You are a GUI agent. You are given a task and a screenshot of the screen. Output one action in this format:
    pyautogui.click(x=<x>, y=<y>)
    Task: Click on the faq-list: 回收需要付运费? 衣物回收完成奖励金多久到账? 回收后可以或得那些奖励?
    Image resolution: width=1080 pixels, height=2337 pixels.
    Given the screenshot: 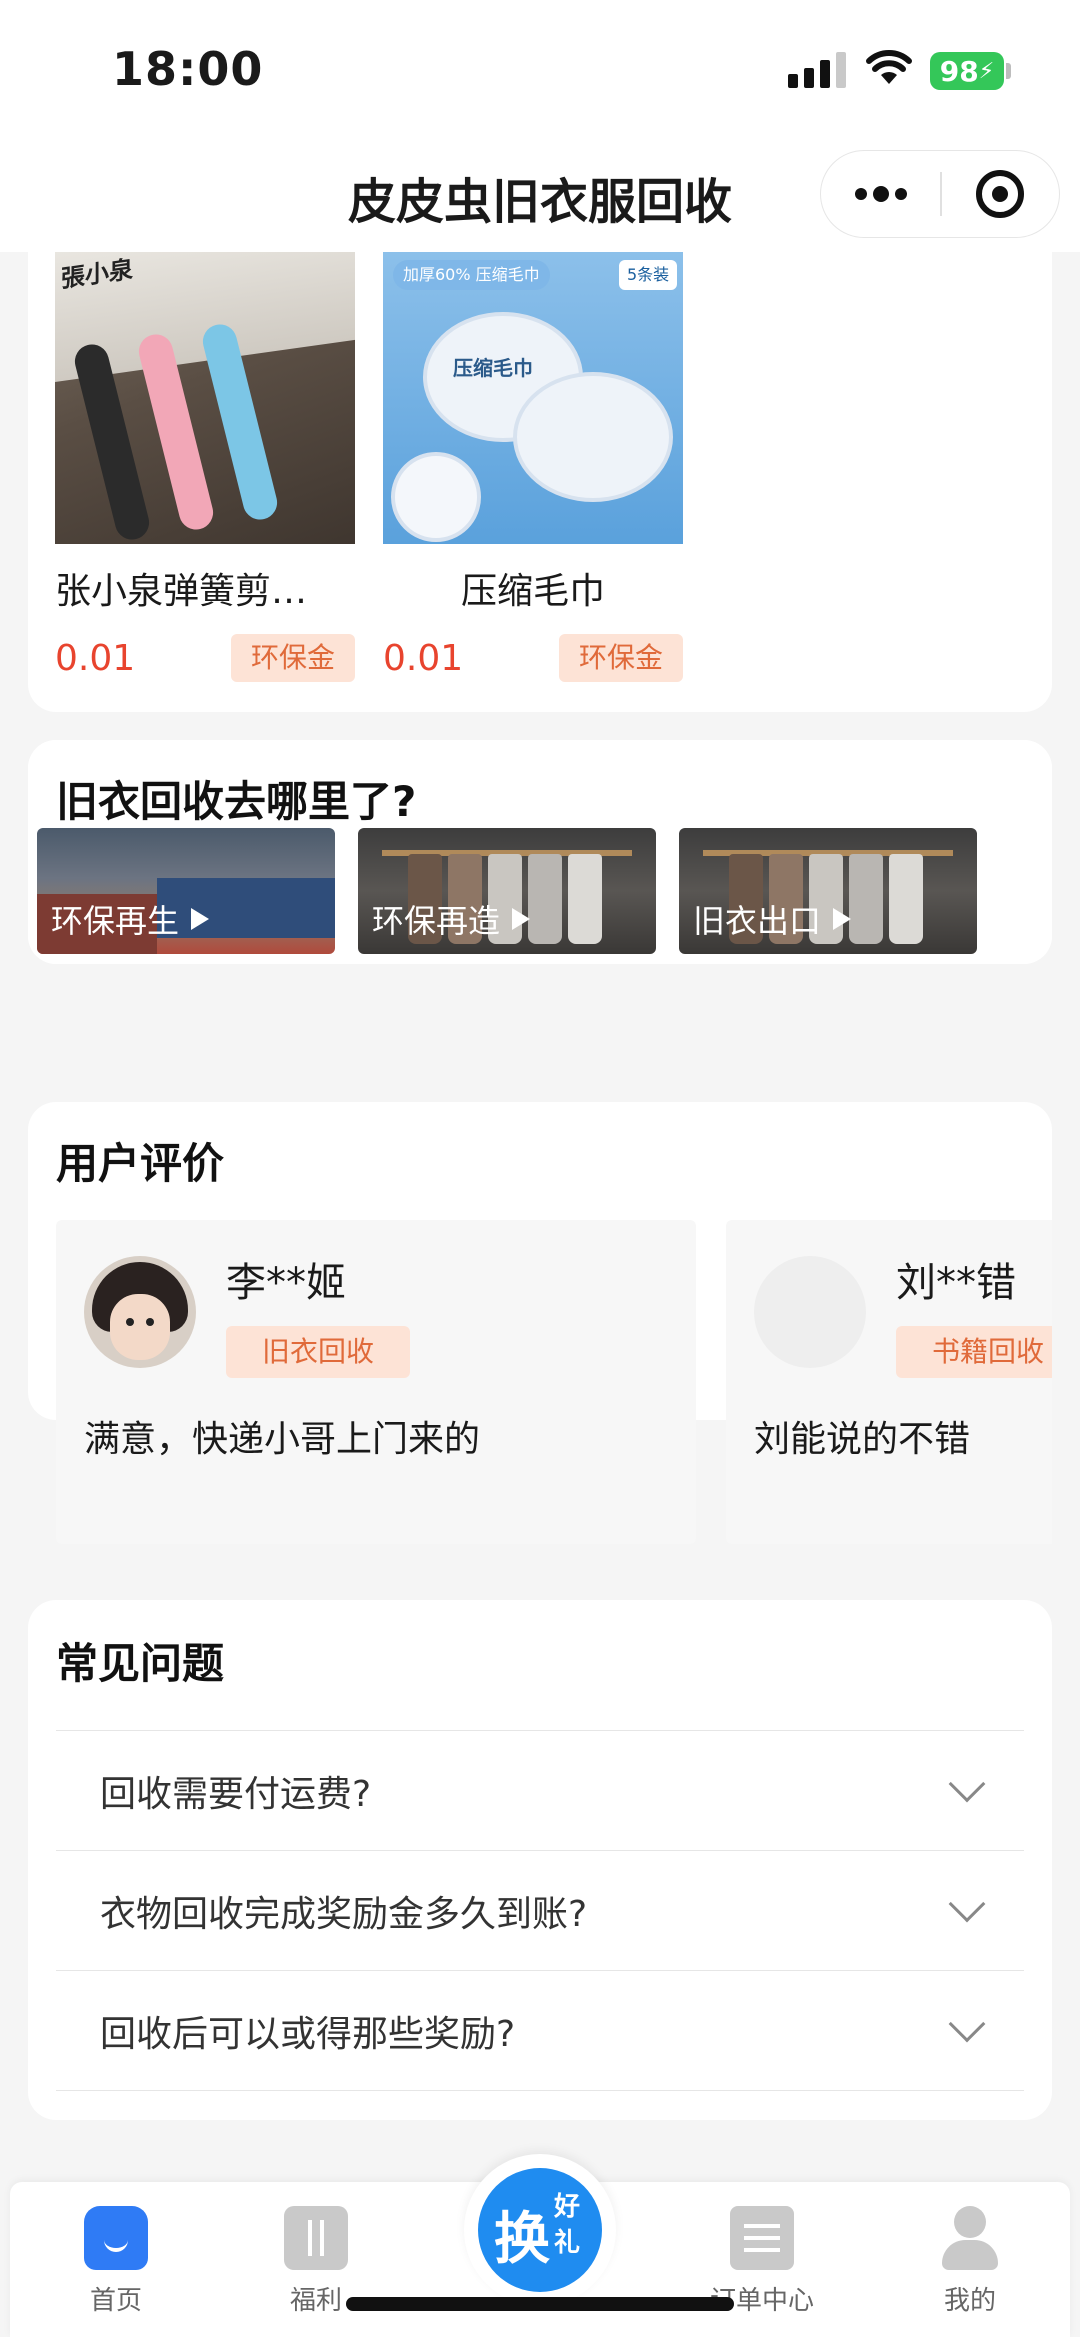 What is the action you would take?
    pyautogui.click(x=540, y=1910)
    